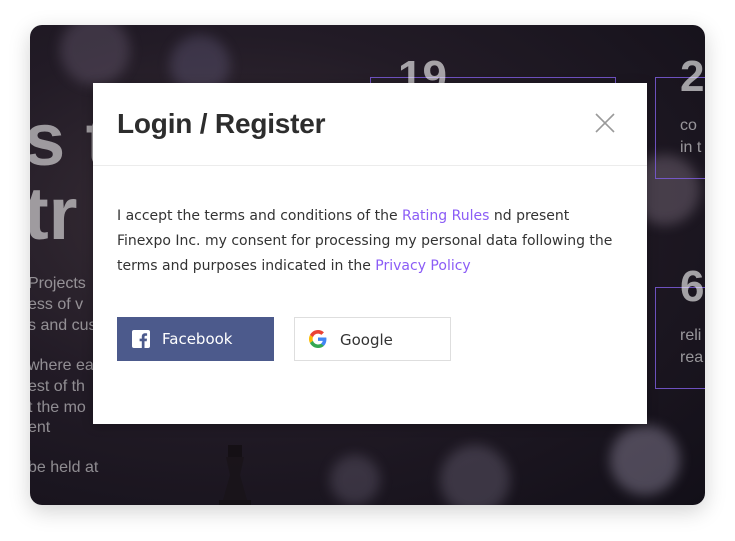 The height and width of the screenshot is (541, 735). What do you see at coordinates (691, 335) in the screenshot?
I see `stat-text: reli` at bounding box center [691, 335].